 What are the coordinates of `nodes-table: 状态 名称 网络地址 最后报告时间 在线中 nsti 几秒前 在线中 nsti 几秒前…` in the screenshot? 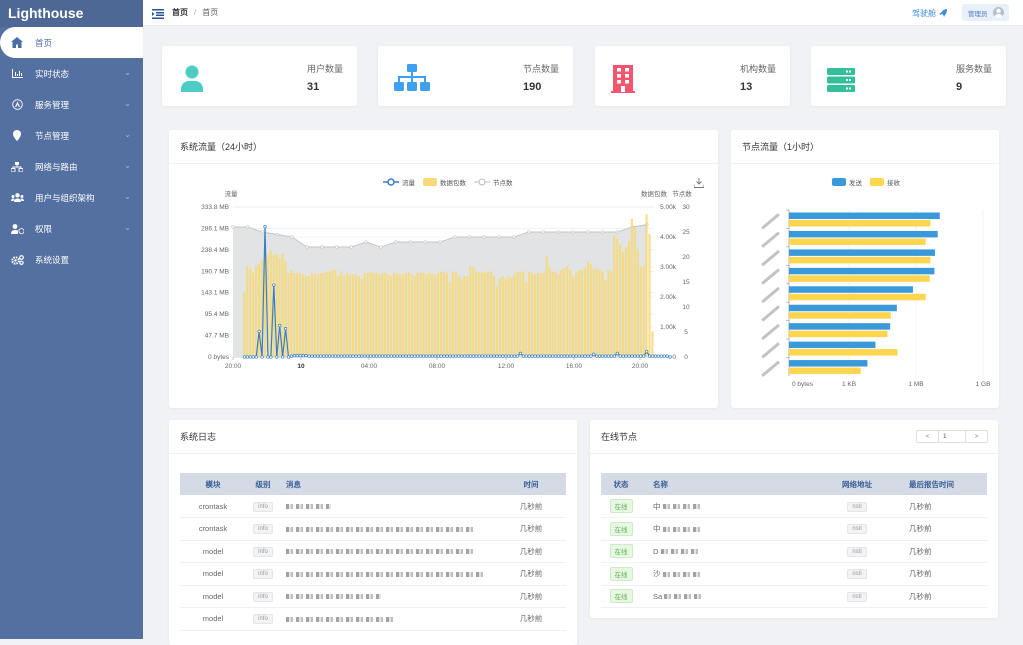 It's located at (794, 540).